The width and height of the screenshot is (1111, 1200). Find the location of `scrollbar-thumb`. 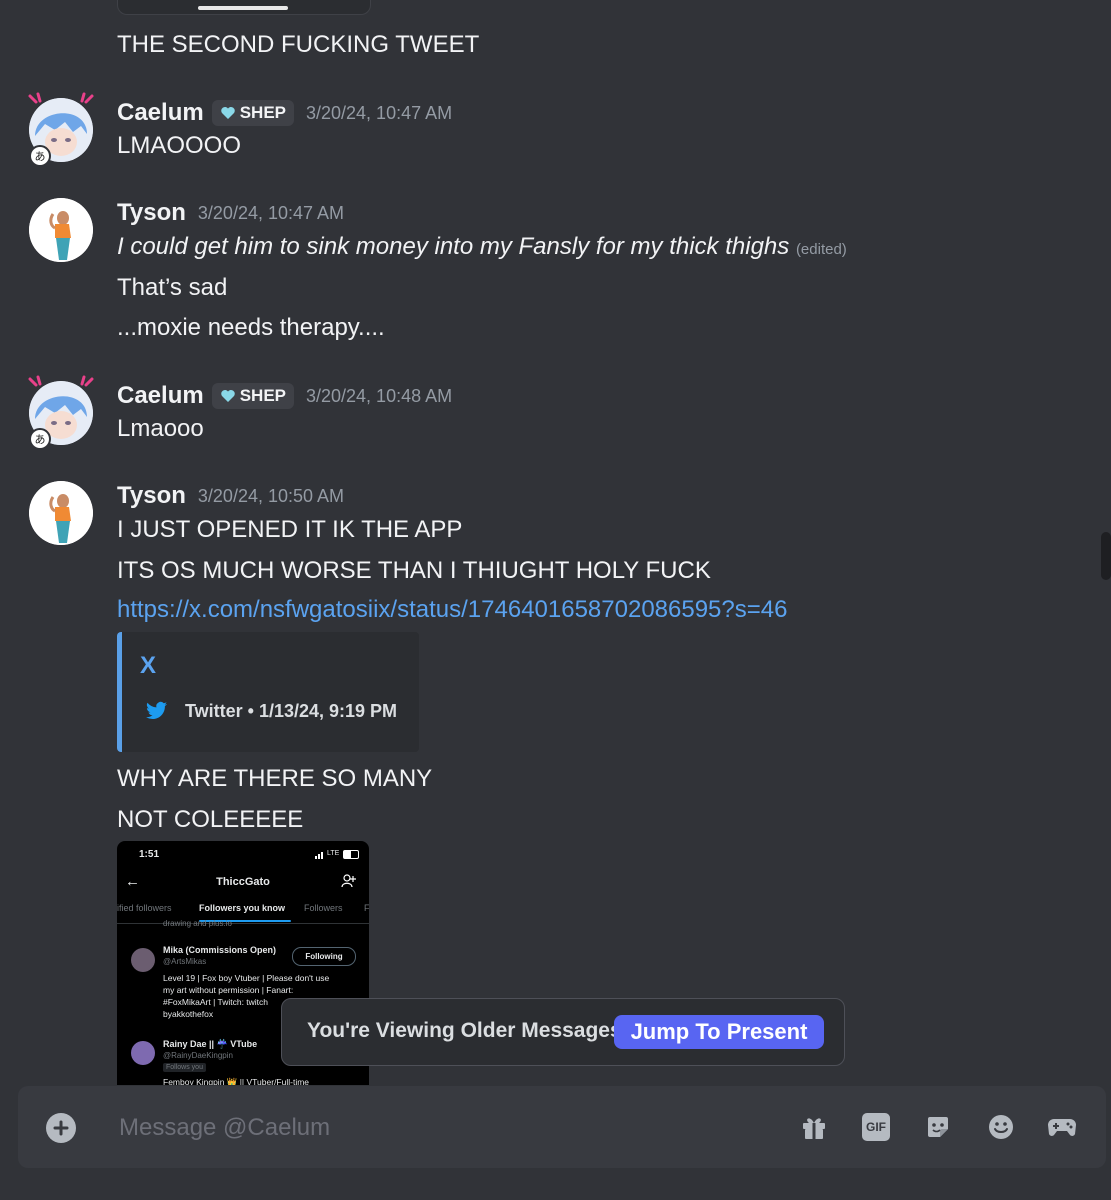

scrollbar-thumb is located at coordinates (1106, 556).